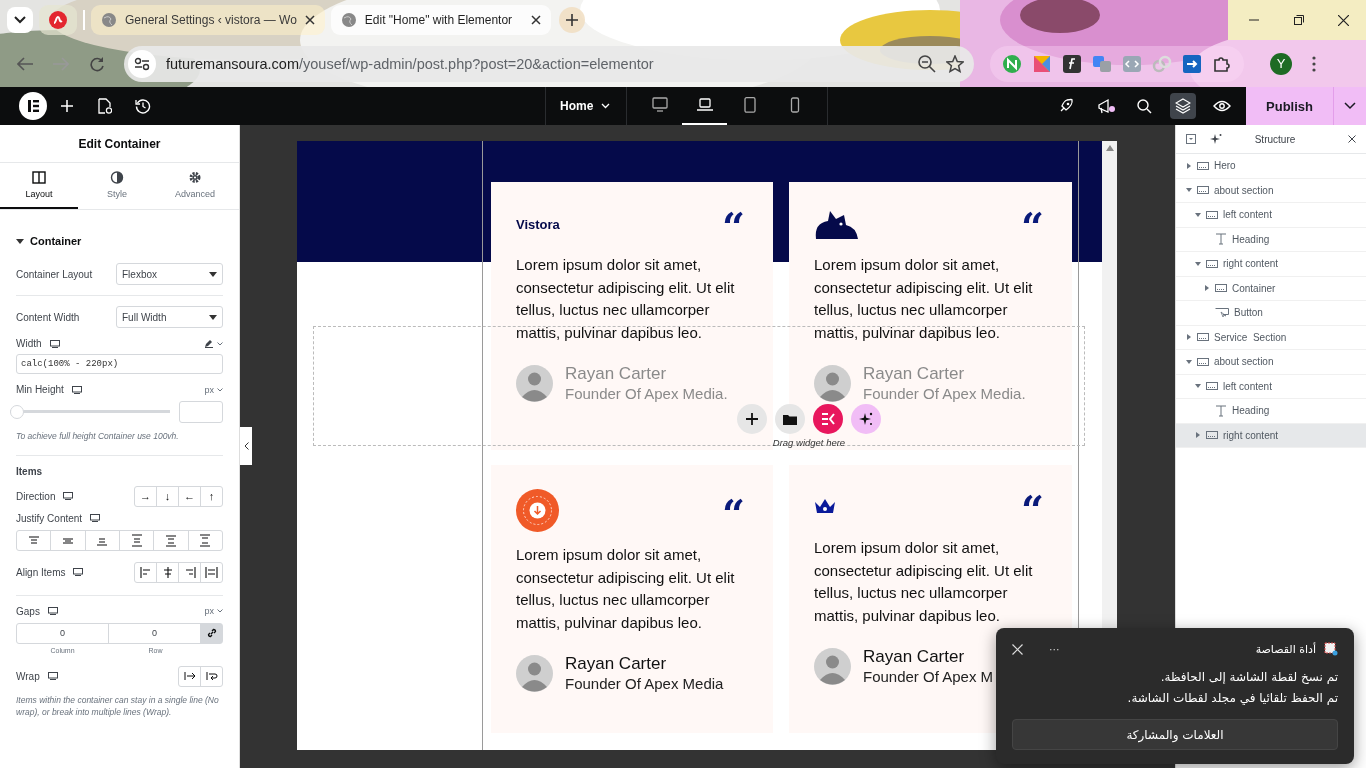  I want to click on elementor-menu-button, so click(33, 106).